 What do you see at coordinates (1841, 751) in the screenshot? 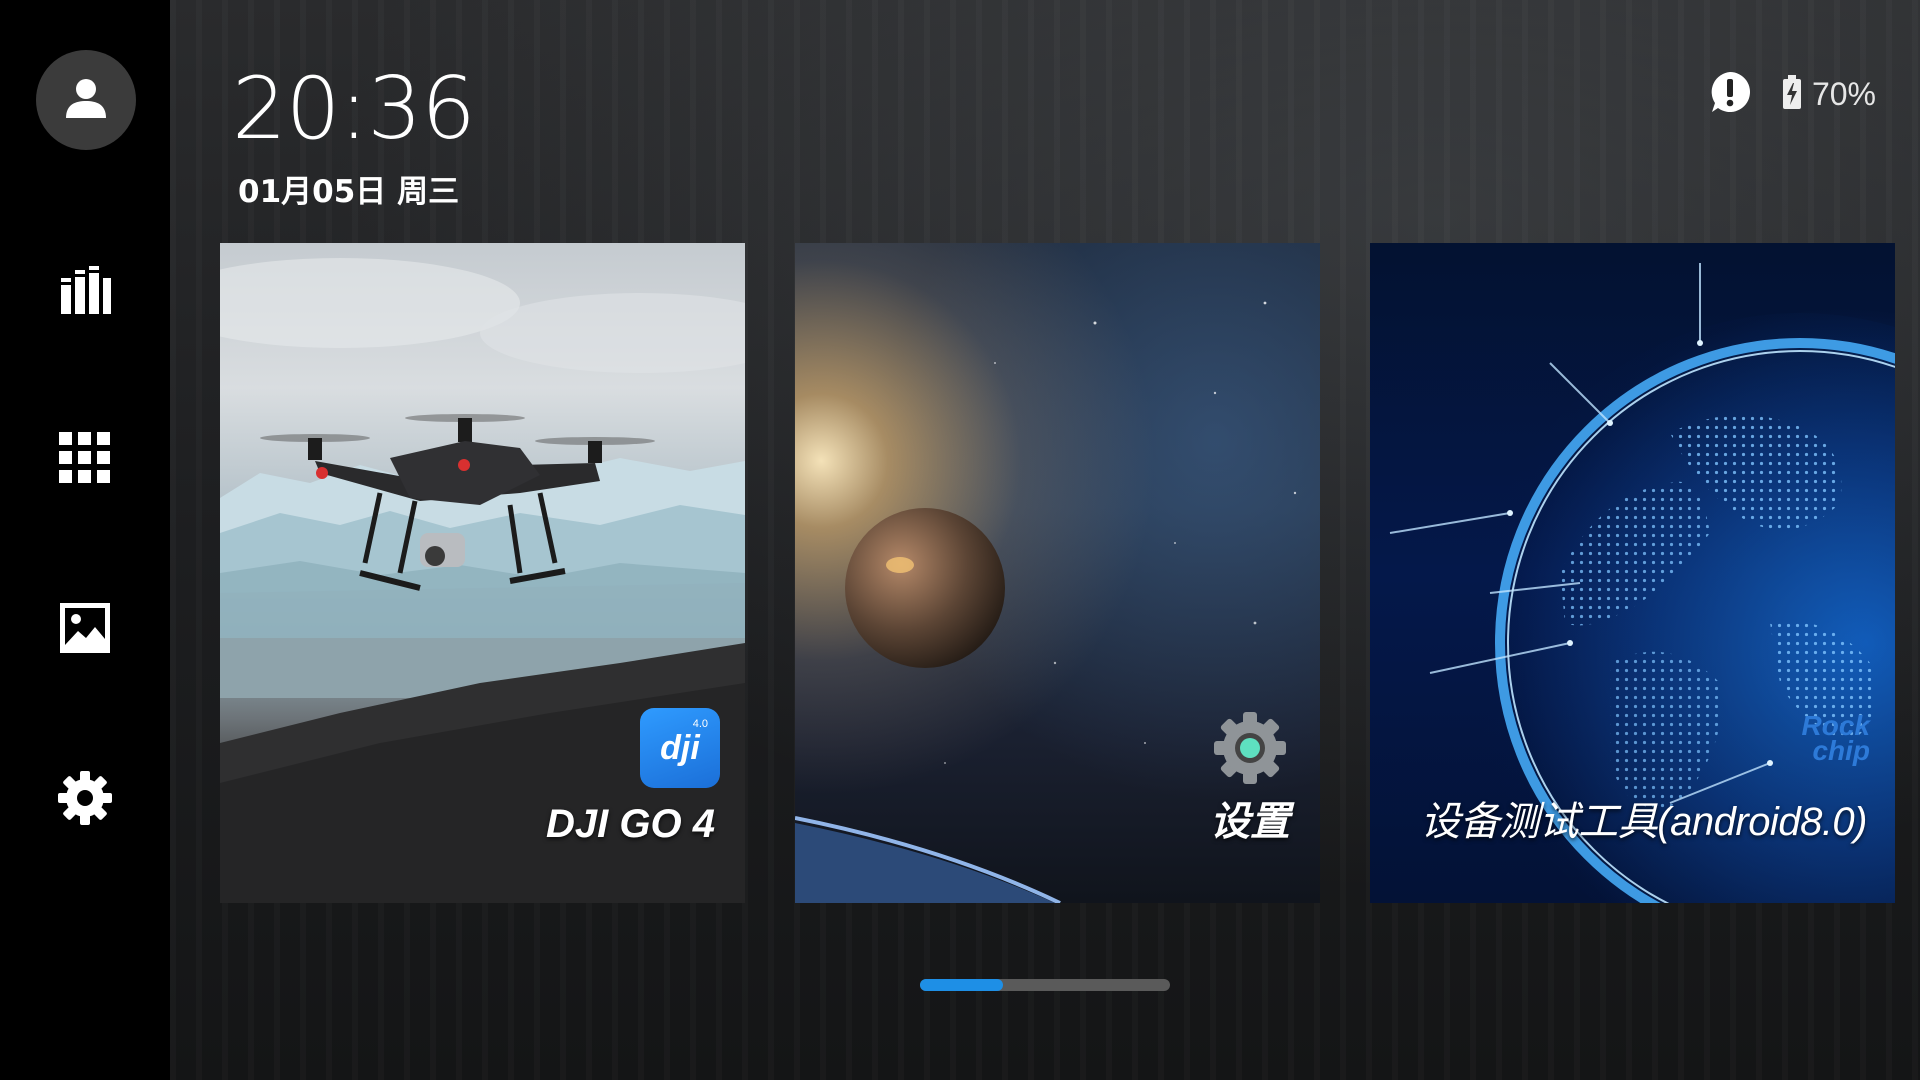
I see `rockchip-word-2: chip` at bounding box center [1841, 751].